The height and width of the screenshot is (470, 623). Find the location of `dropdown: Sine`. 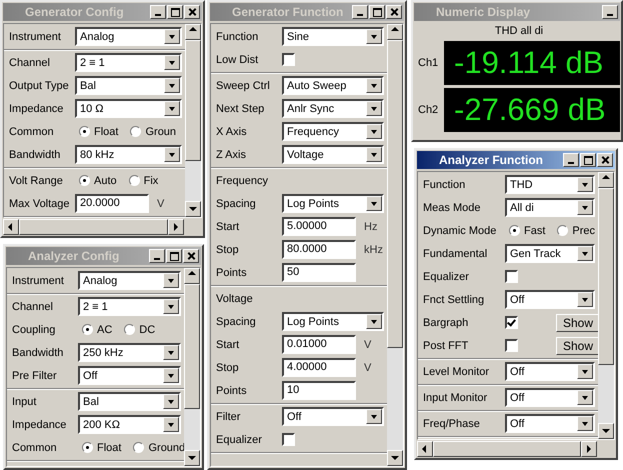

dropdown: Sine is located at coordinates (333, 36).